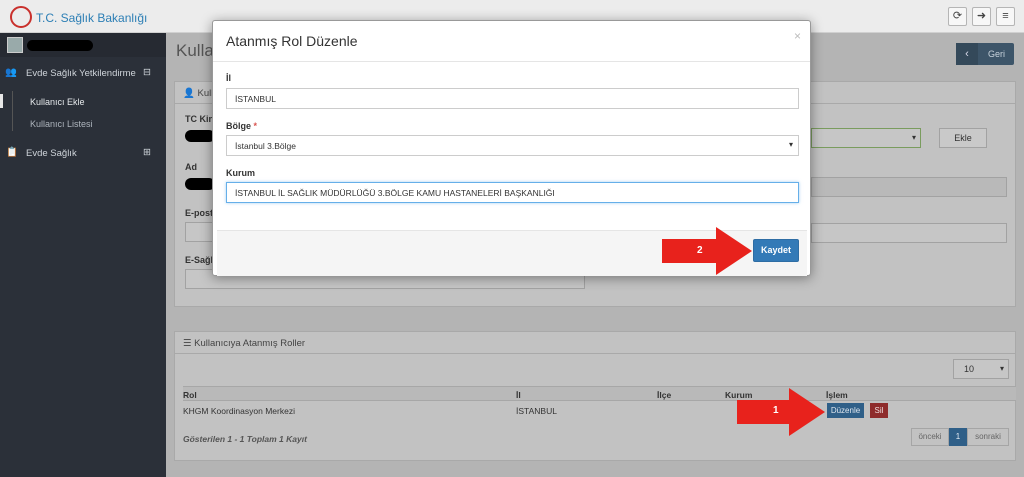  Describe the element at coordinates (536, 411) in the screenshot. I see `row-il: İSTANBUL` at that location.